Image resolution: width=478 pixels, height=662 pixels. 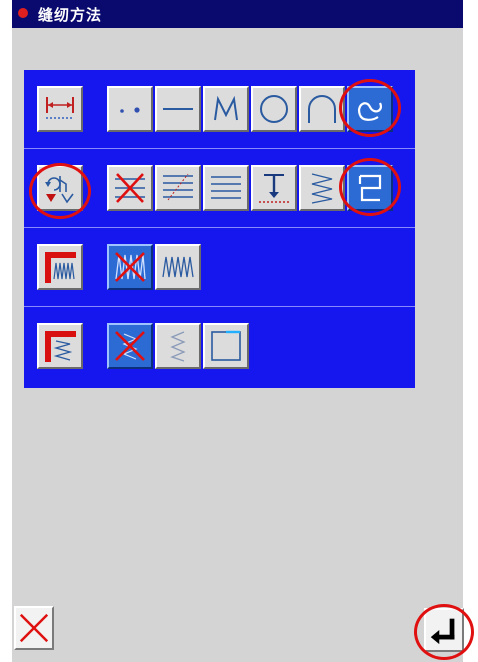 I want to click on box-return-button, so click(x=370, y=188).